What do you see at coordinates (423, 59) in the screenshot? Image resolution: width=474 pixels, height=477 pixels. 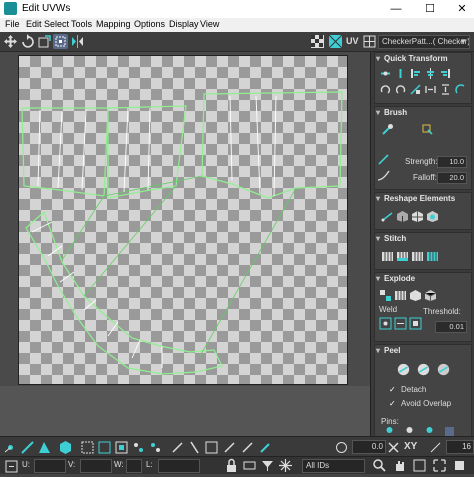 I see `quick-transform-title: Quick Transform` at bounding box center [423, 59].